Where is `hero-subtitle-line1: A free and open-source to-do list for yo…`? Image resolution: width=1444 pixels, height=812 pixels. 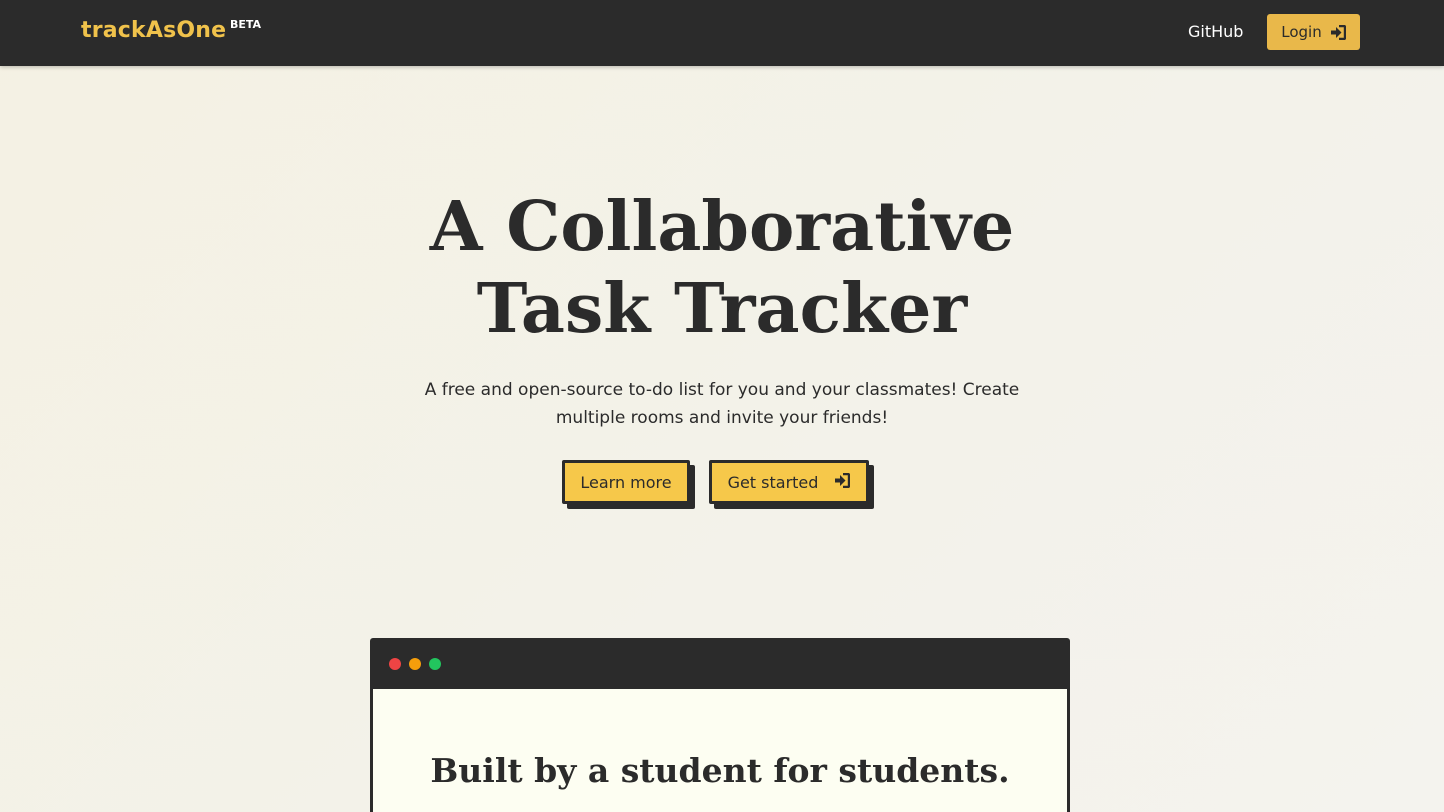 hero-subtitle-line1: A free and open-source to-do list for yo… is located at coordinates (722, 390).